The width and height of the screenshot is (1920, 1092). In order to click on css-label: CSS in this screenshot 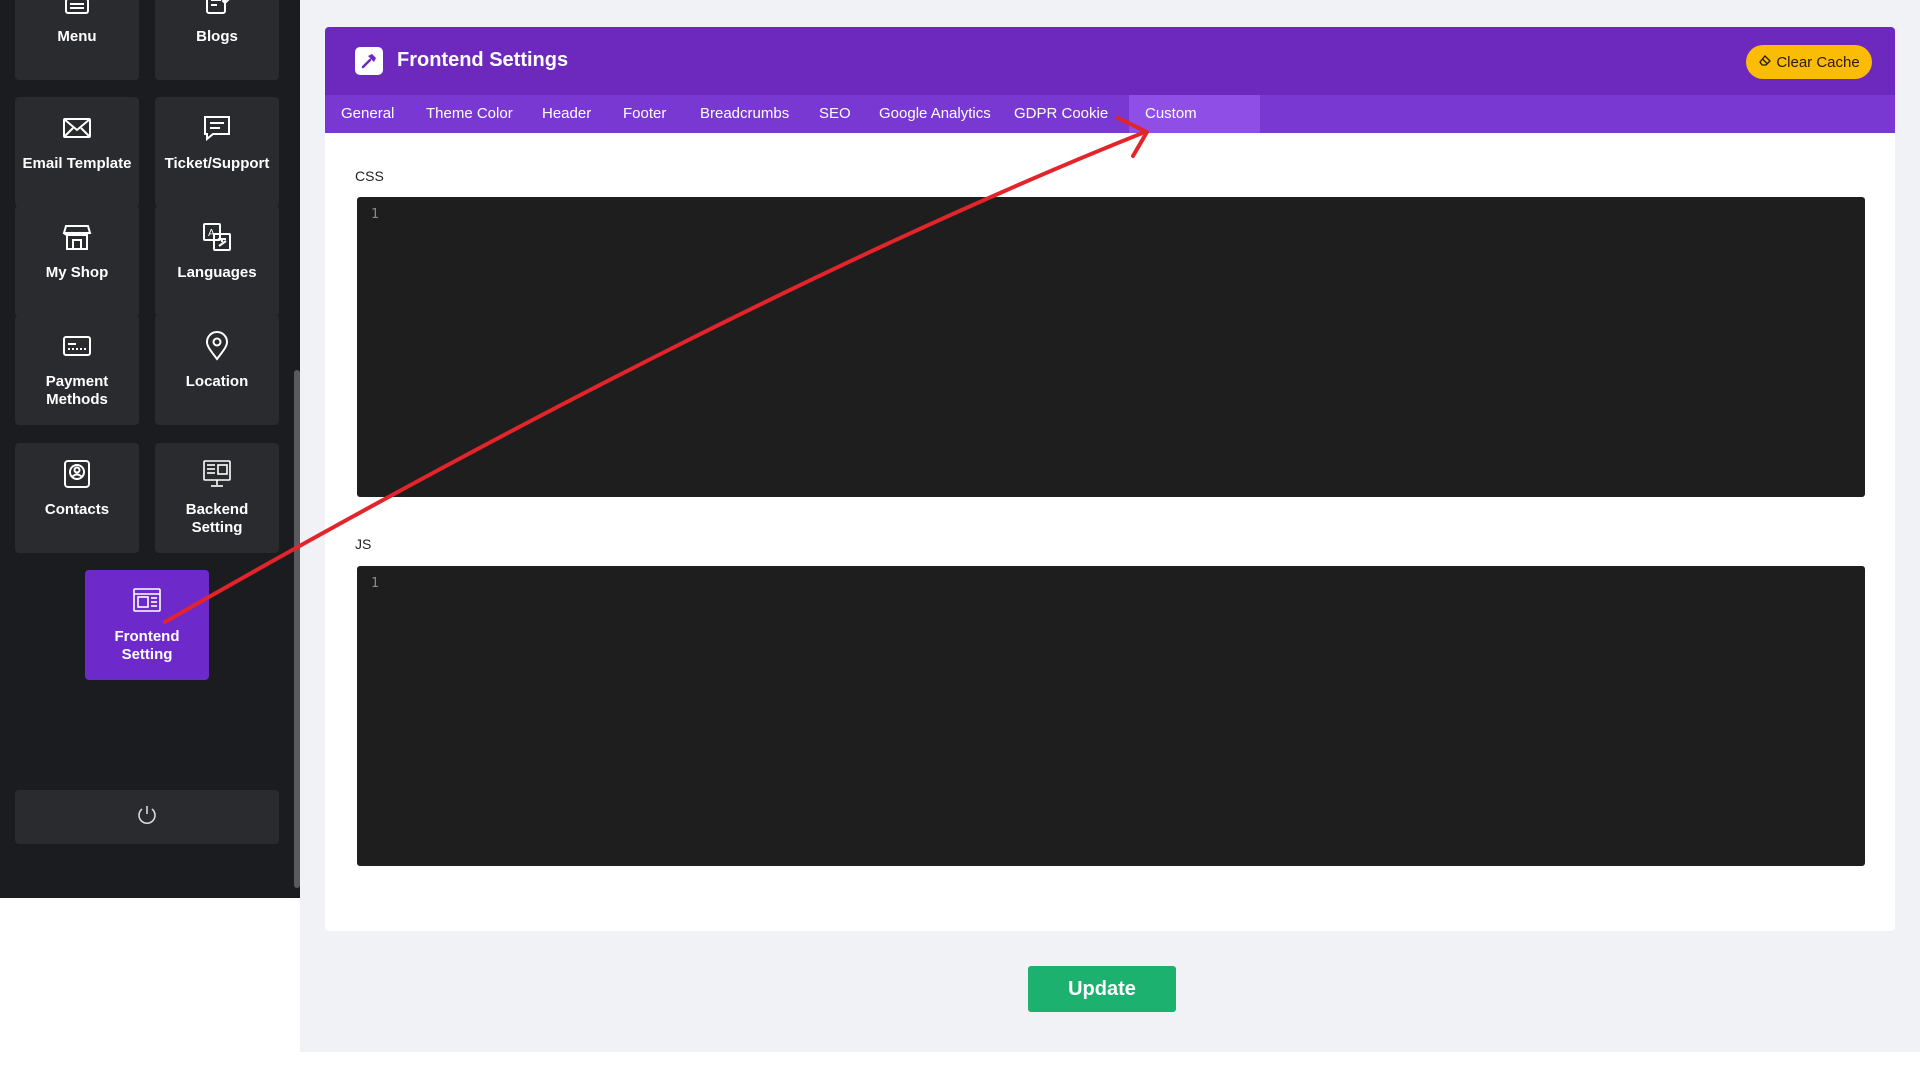, I will do `click(369, 176)`.